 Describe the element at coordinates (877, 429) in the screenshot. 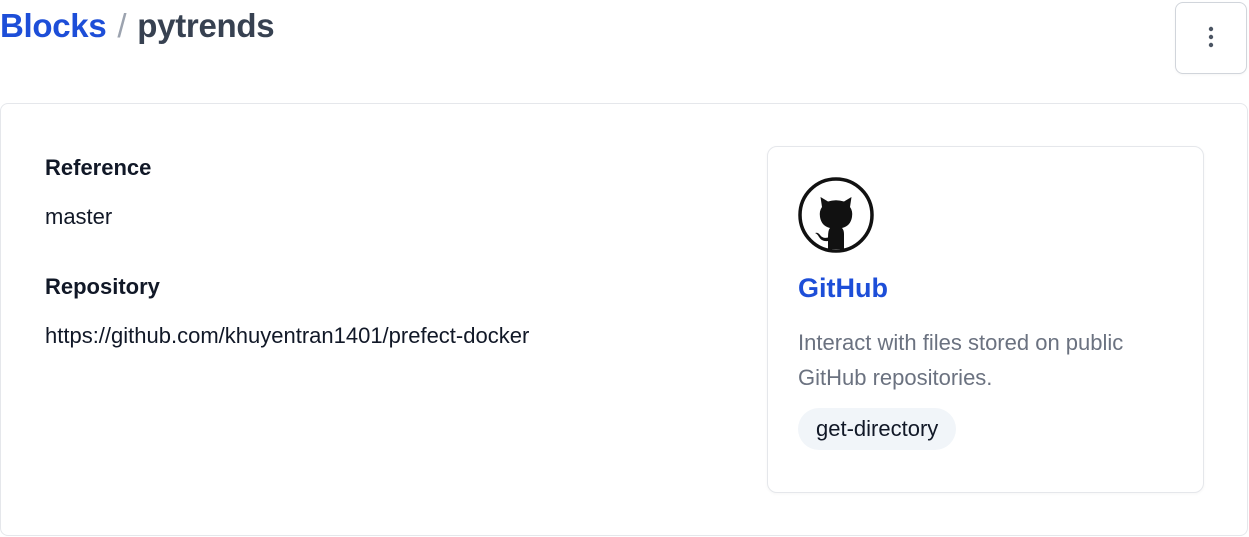

I see `capability-badge: get-directory` at that location.